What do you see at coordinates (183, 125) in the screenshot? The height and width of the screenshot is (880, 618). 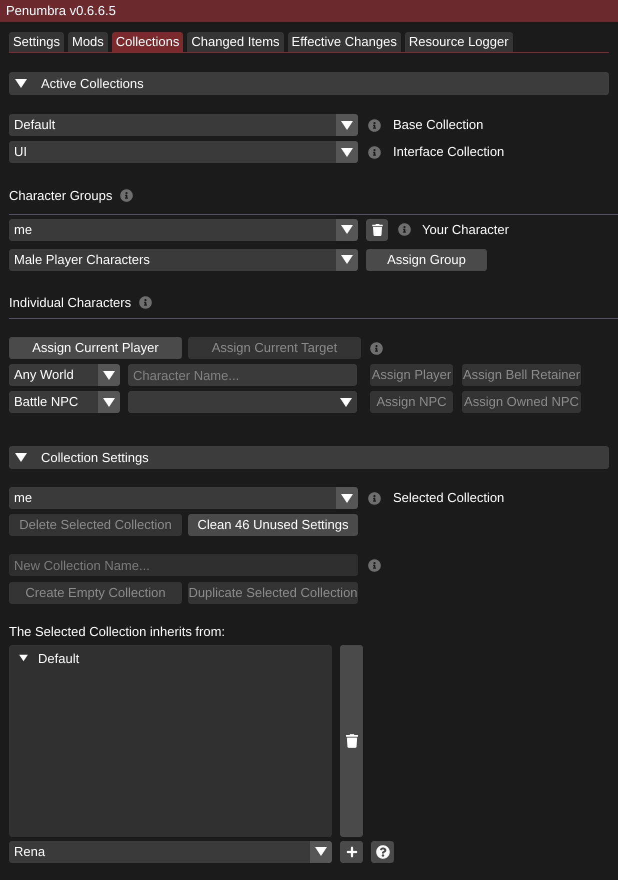 I see `dropdown: Default` at bounding box center [183, 125].